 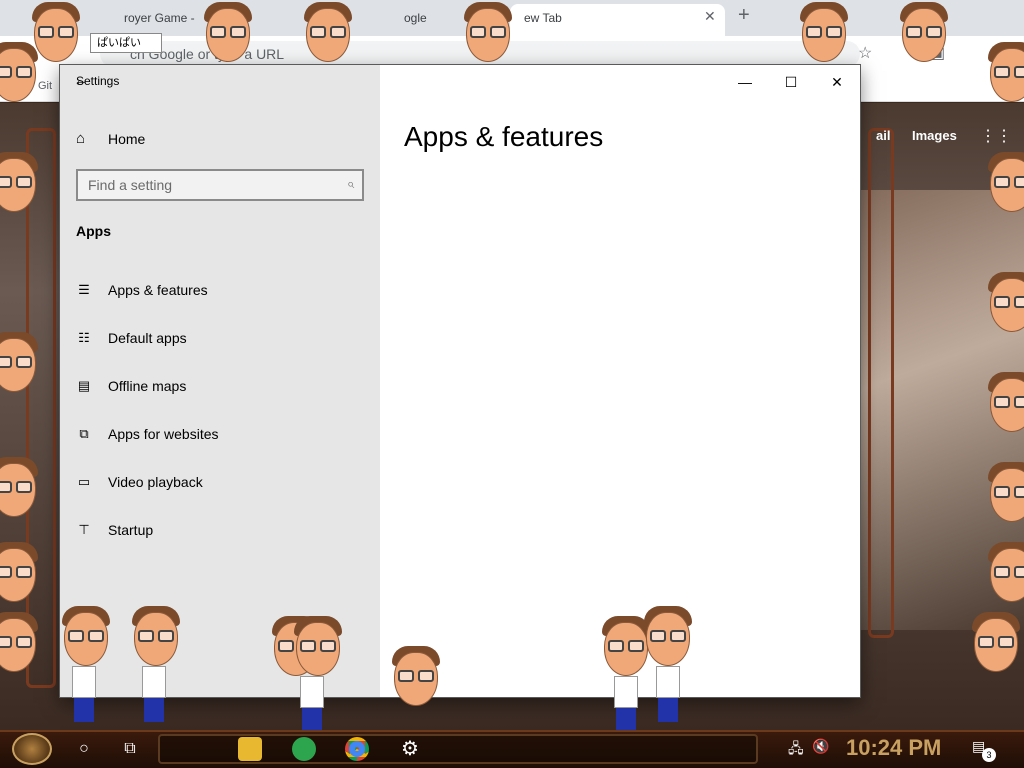 I want to click on search-input: Find a setting ⌕, so click(x=220, y=185).